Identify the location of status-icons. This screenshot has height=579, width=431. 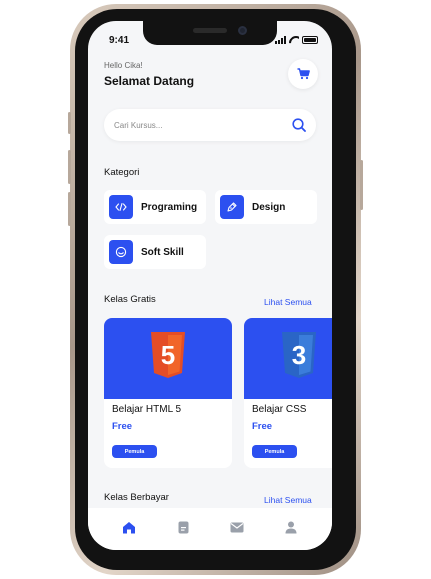
(296, 40).